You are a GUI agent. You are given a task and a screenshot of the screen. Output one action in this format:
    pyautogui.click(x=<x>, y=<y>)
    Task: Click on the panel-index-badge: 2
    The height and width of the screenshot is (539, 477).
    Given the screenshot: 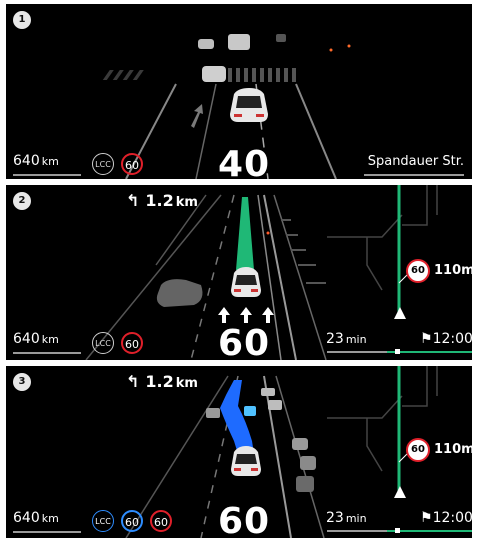 What is the action you would take?
    pyautogui.click(x=22, y=201)
    